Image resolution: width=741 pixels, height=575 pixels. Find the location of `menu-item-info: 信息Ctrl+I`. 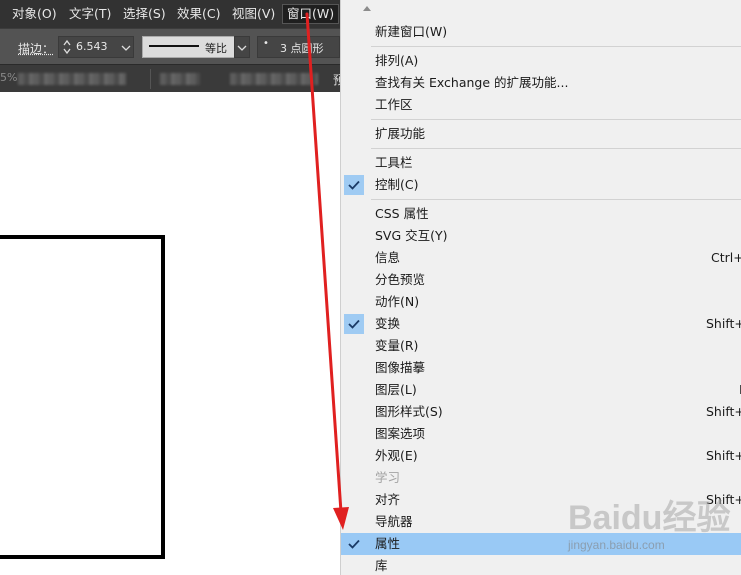

menu-item-info: 信息Ctrl+I is located at coordinates (541, 258).